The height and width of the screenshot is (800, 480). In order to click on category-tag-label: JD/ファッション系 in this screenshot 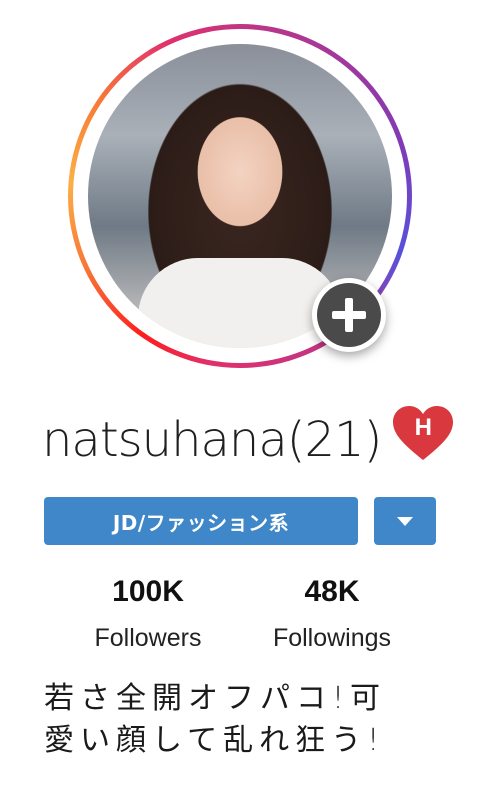, I will do `click(201, 522)`.